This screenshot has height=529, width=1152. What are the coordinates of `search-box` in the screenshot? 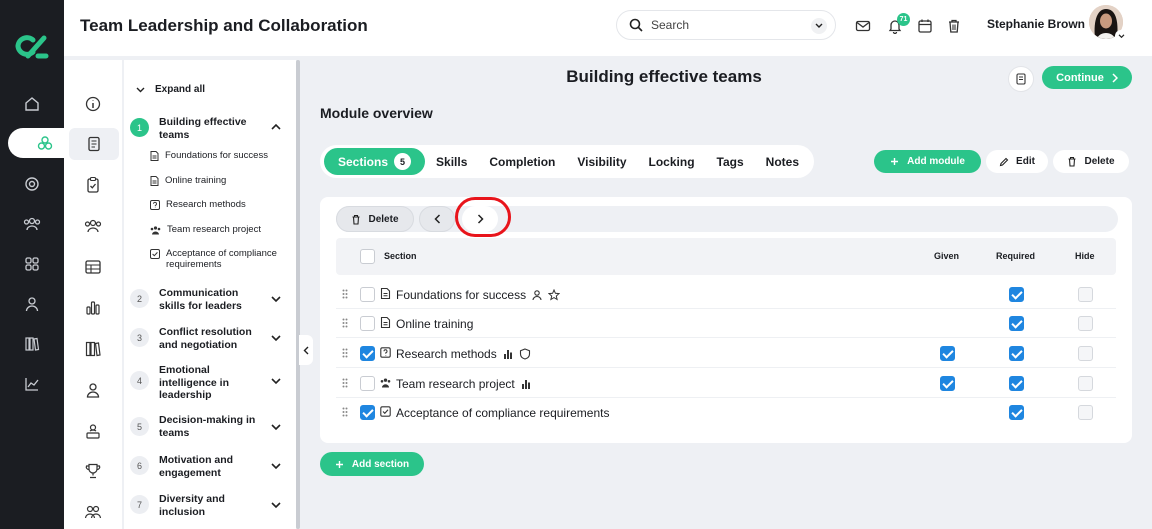 It's located at (726, 25).